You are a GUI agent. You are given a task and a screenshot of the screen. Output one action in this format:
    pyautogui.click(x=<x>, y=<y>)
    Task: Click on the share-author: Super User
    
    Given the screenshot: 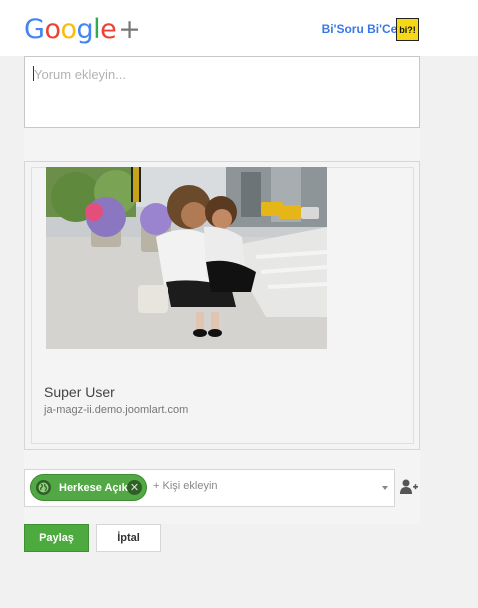 What is the action you would take?
    pyautogui.click(x=79, y=392)
    